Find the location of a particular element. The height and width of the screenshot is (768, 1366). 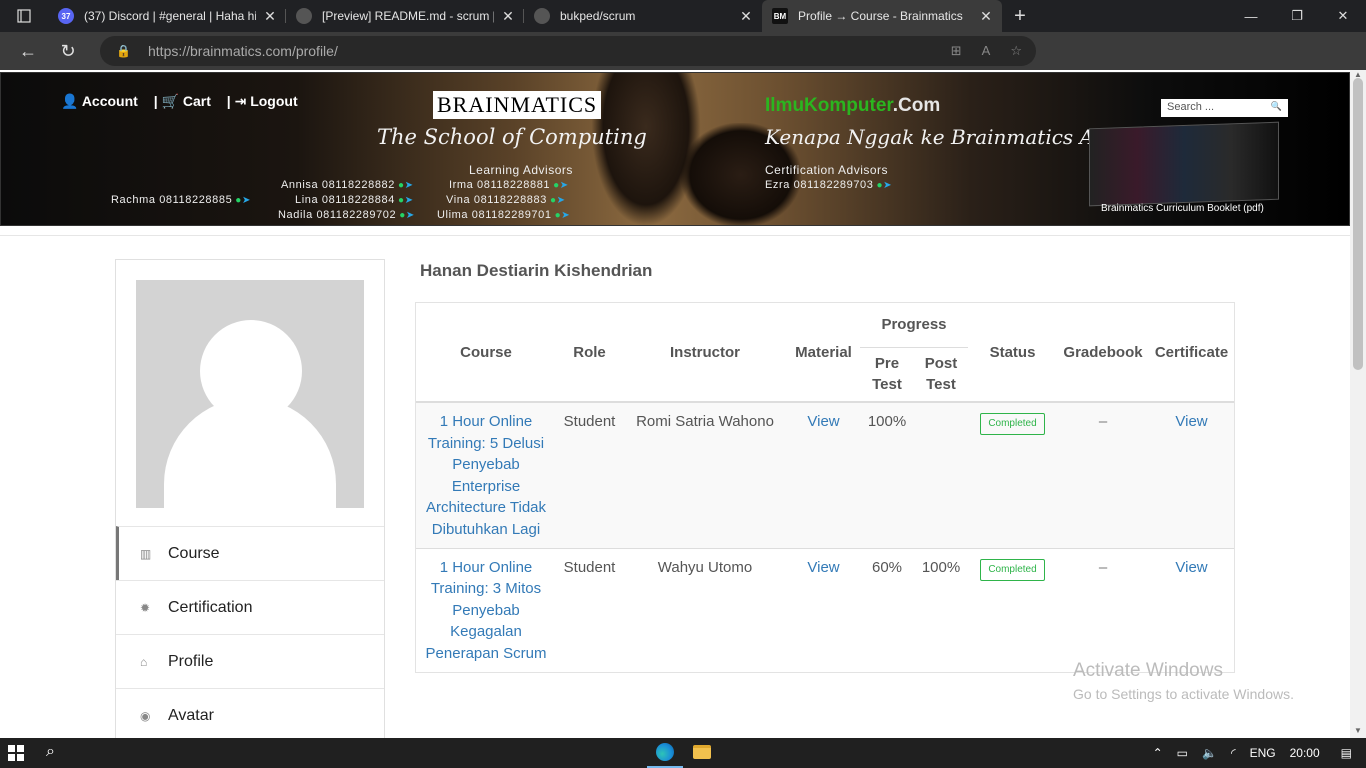

lock-icon: 🔒 is located at coordinates (123, 51).